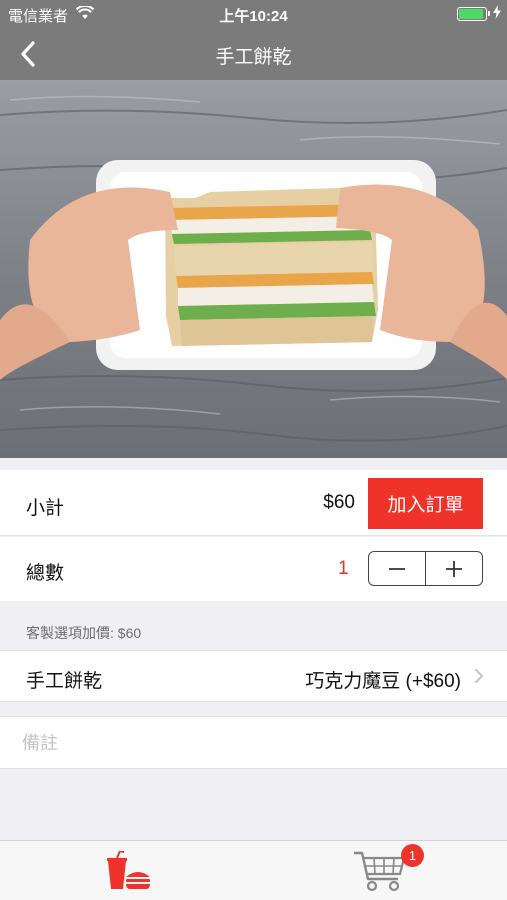  I want to click on tab-menu, so click(128, 870).